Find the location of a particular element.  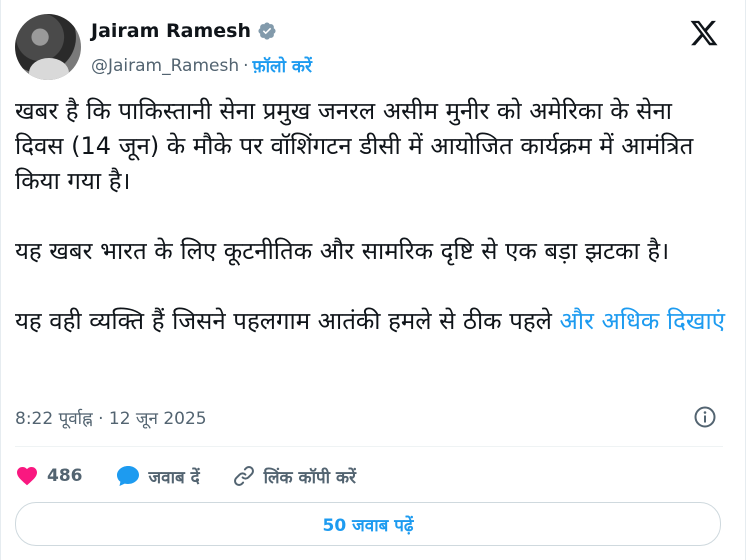

like-button: 486 is located at coordinates (49, 476).